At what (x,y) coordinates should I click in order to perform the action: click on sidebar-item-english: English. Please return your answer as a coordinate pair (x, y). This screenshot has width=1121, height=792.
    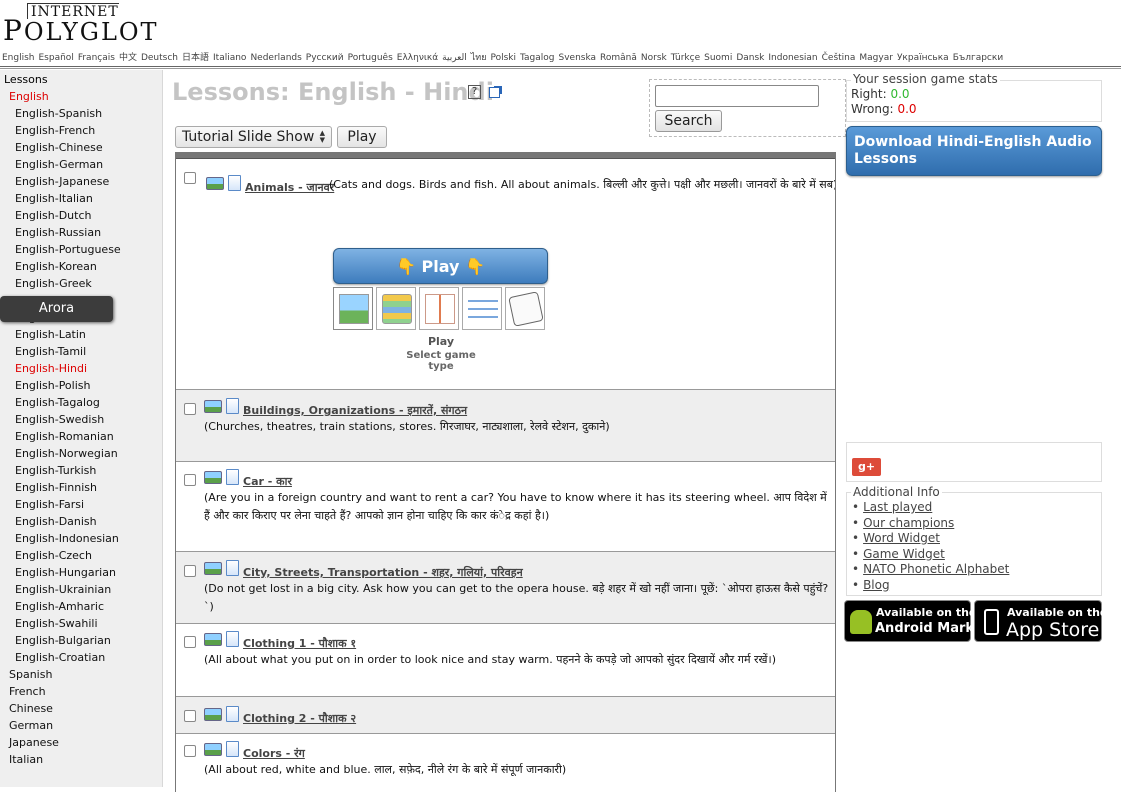
    Looking at the image, I should click on (29, 96).